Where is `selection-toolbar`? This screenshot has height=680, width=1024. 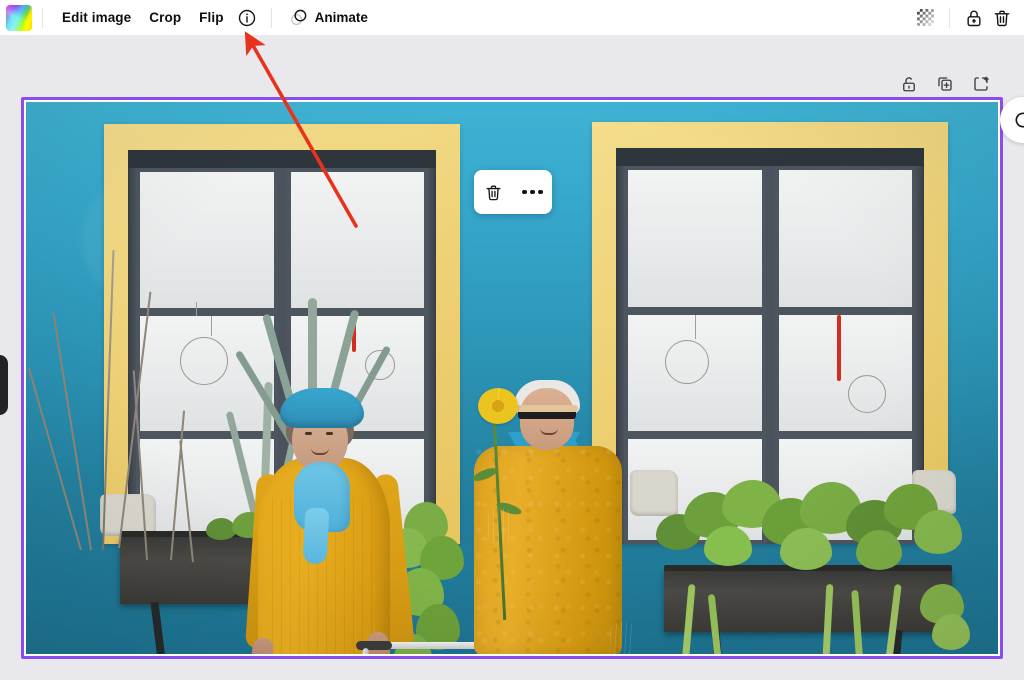
selection-toolbar is located at coordinates (945, 84).